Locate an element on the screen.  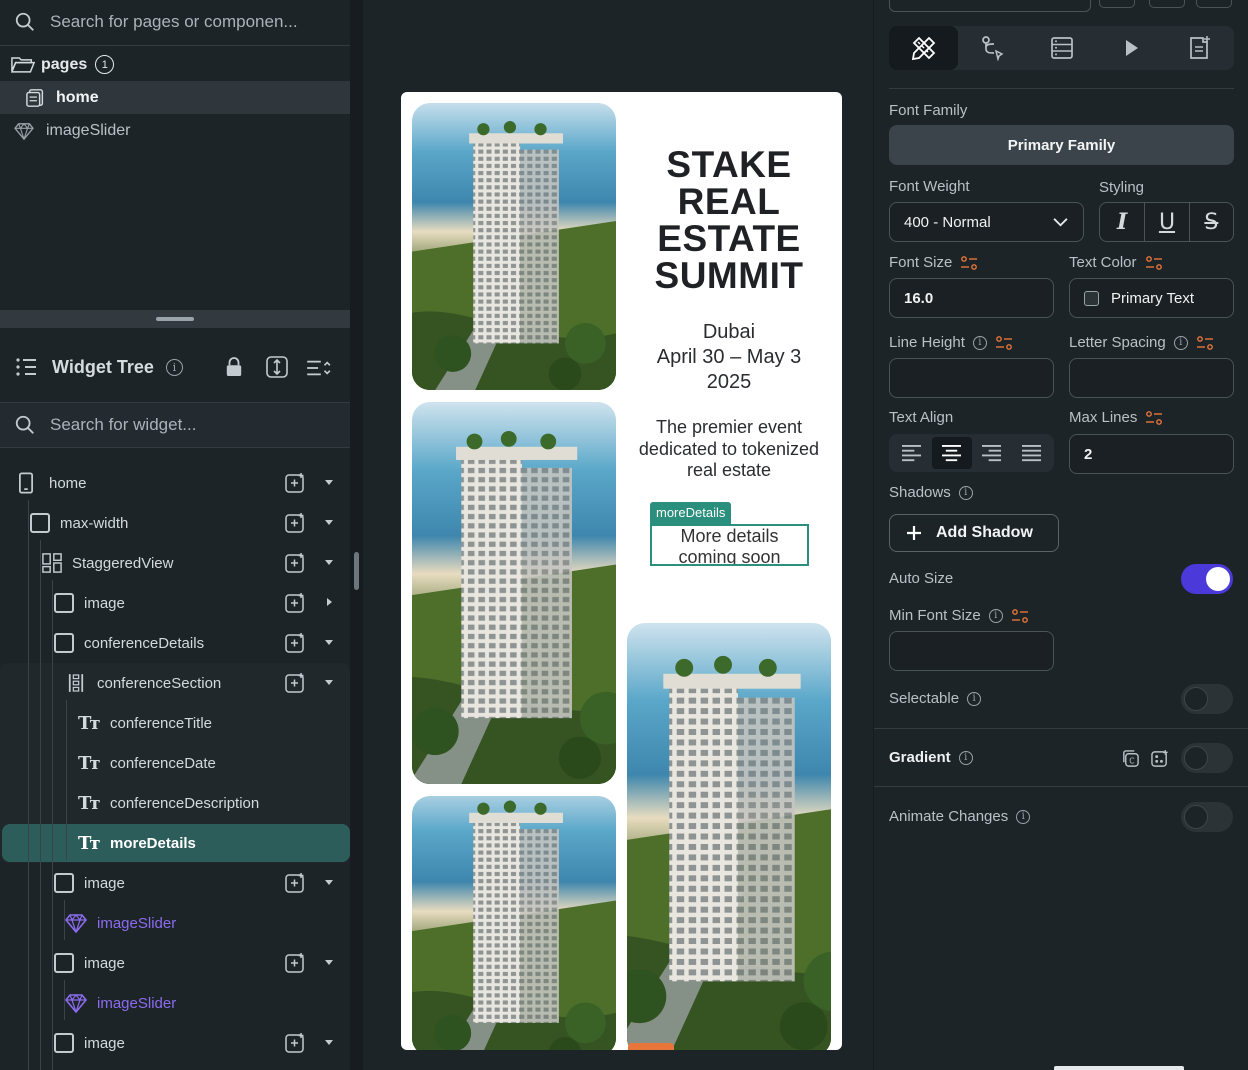
underline-button: U is located at coordinates (1166, 222).